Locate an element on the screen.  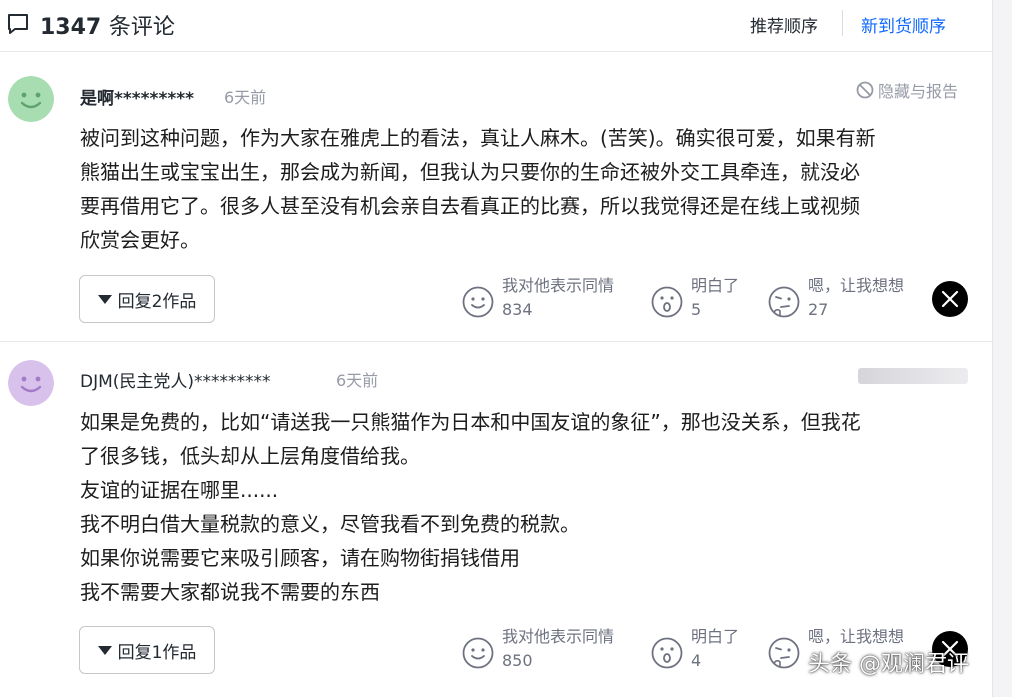
view-replies-label: 回复1作品 is located at coordinates (157, 652).